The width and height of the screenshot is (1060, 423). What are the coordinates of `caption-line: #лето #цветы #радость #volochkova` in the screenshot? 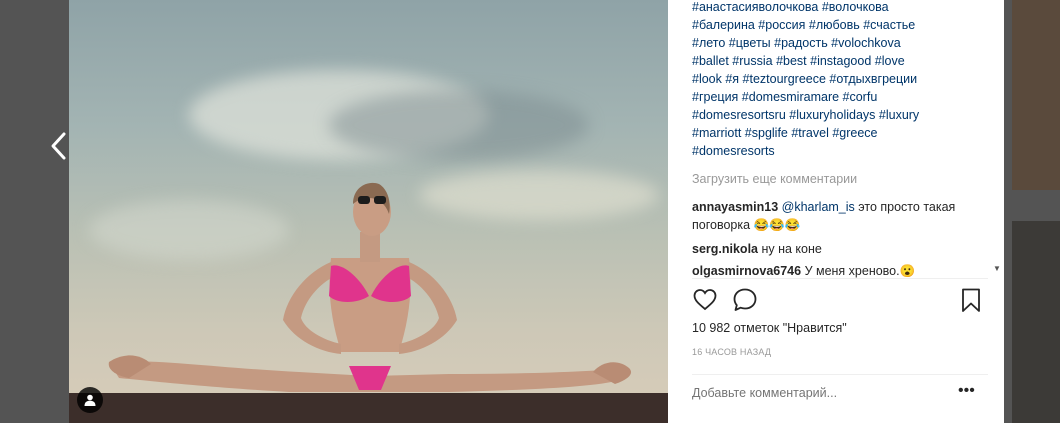 It's located at (840, 43).